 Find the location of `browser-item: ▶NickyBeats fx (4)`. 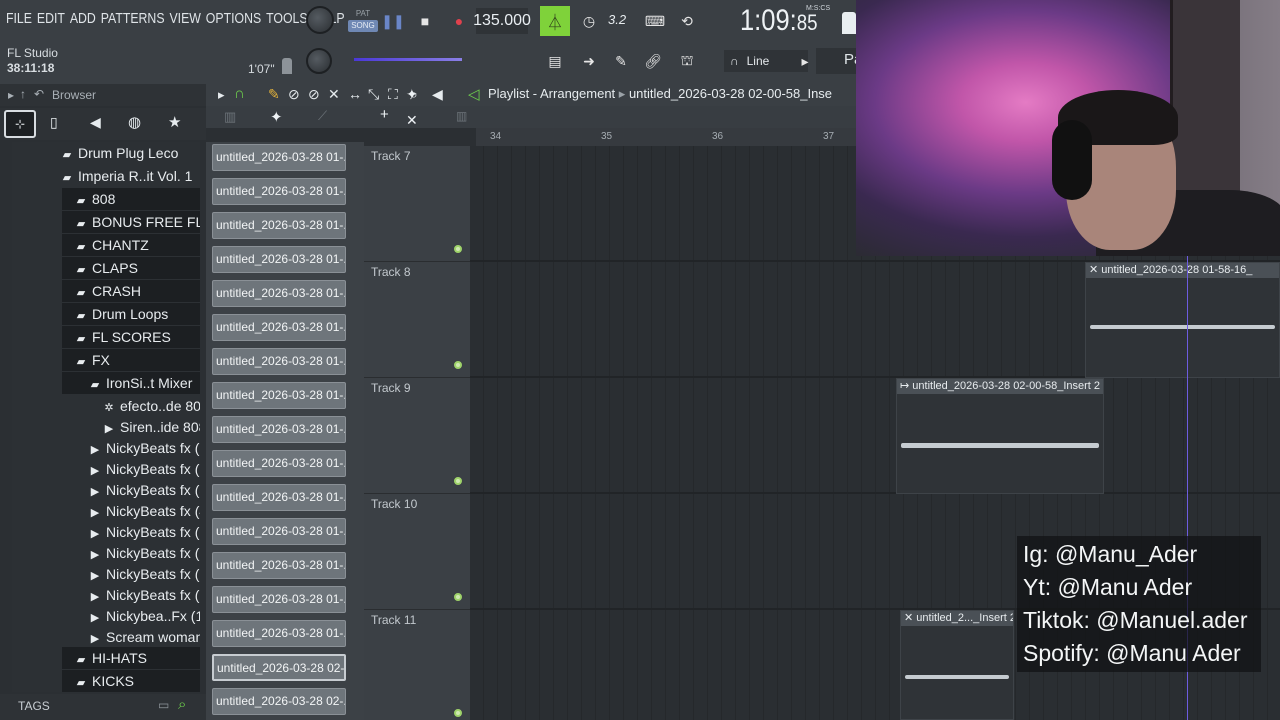

browser-item: ▶NickyBeats fx (4) is located at coordinates (106, 511).